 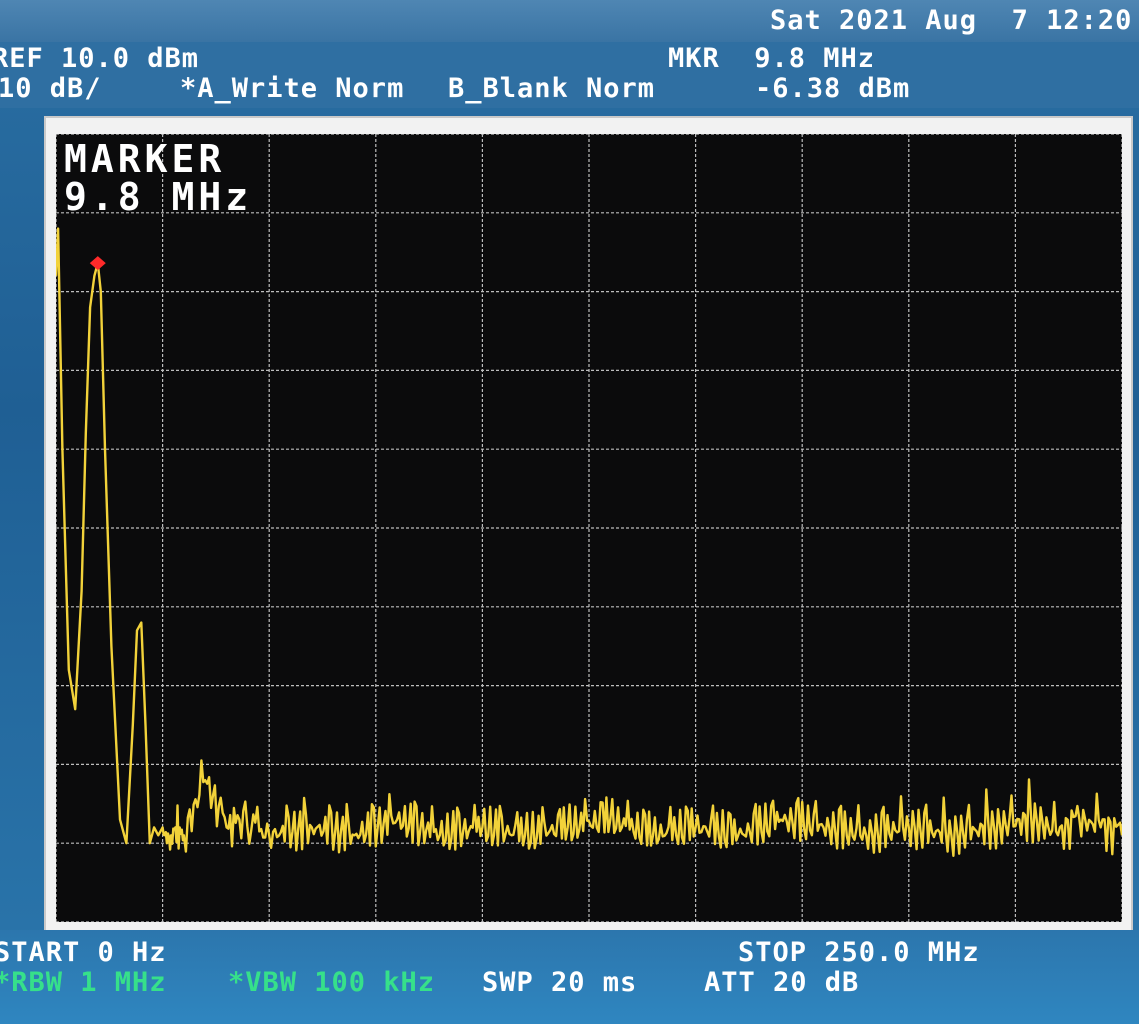 I want to click on rbw-label: *RBW 1 MHz, so click(x=83, y=982).